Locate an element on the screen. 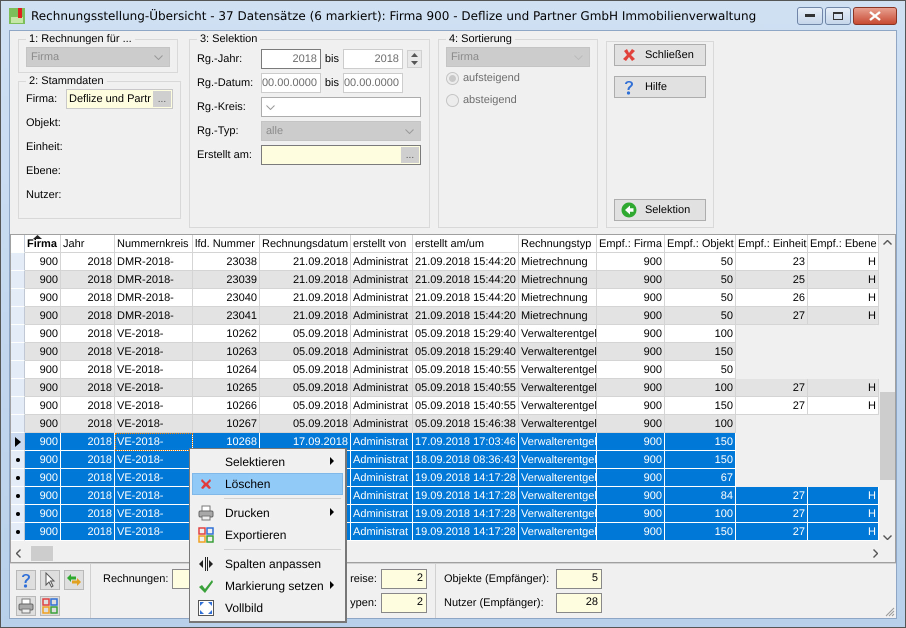 This screenshot has width=906, height=628. dropdown is located at coordinates (340, 107).